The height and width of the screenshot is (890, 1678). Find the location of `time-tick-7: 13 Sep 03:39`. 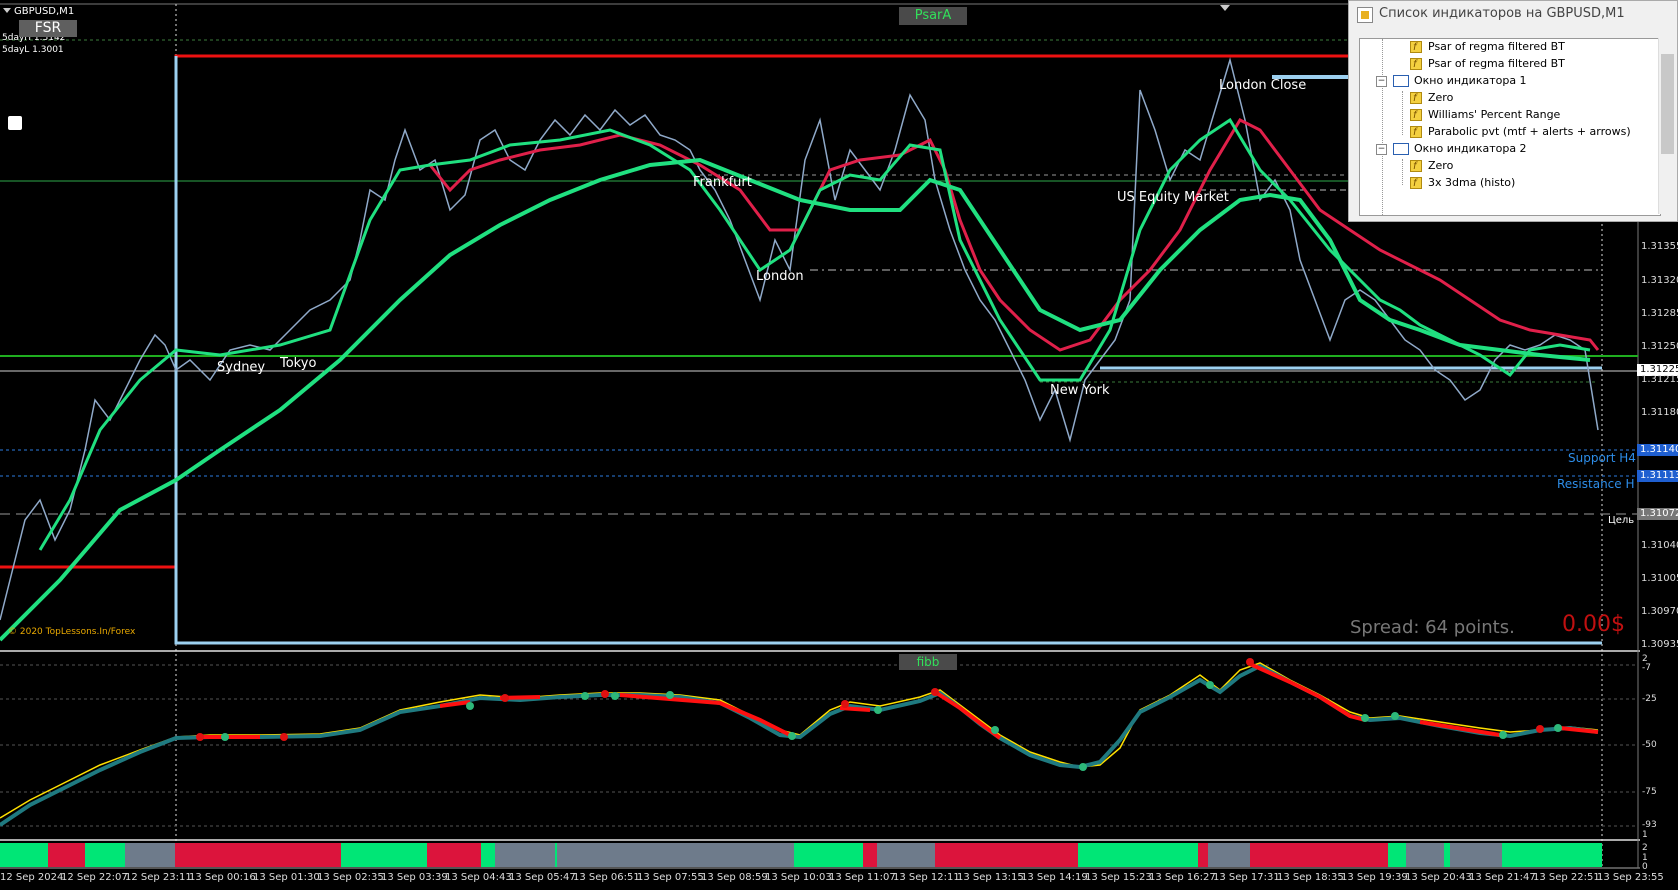

time-tick-7: 13 Sep 03:39 is located at coordinates (414, 877).